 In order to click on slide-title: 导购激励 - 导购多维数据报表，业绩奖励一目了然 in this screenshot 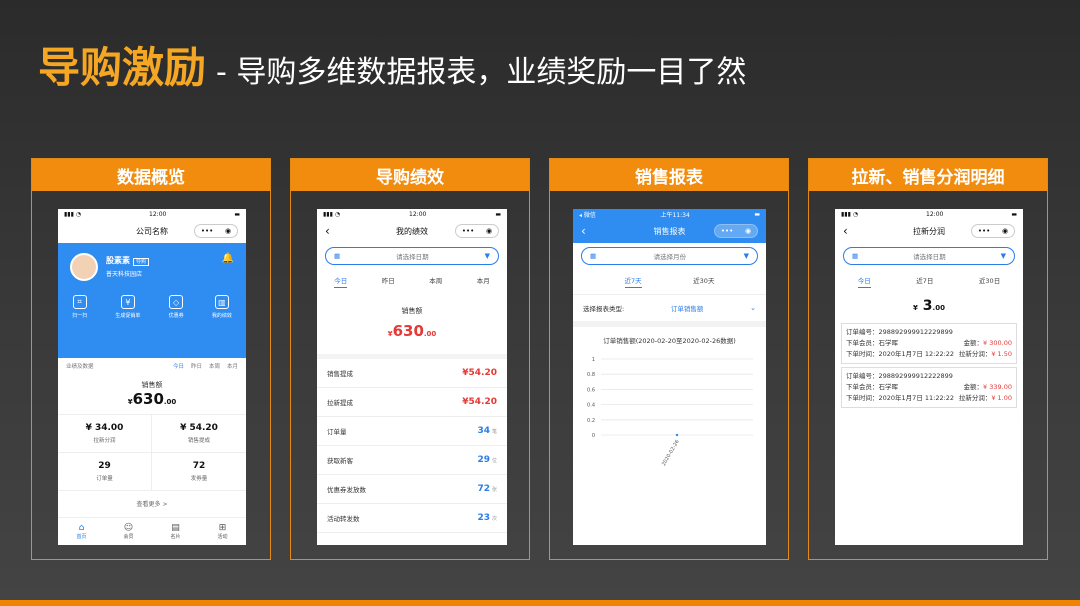, I will do `click(392, 64)`.